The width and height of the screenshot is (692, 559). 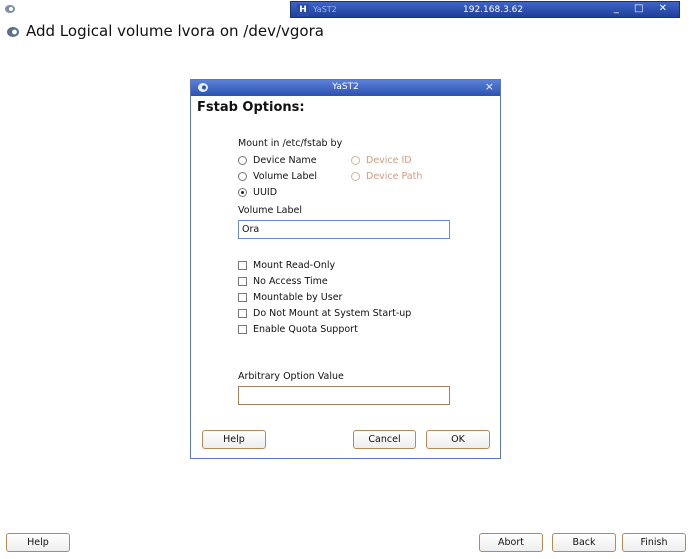 I want to click on finish-button: Finish, so click(x=654, y=542).